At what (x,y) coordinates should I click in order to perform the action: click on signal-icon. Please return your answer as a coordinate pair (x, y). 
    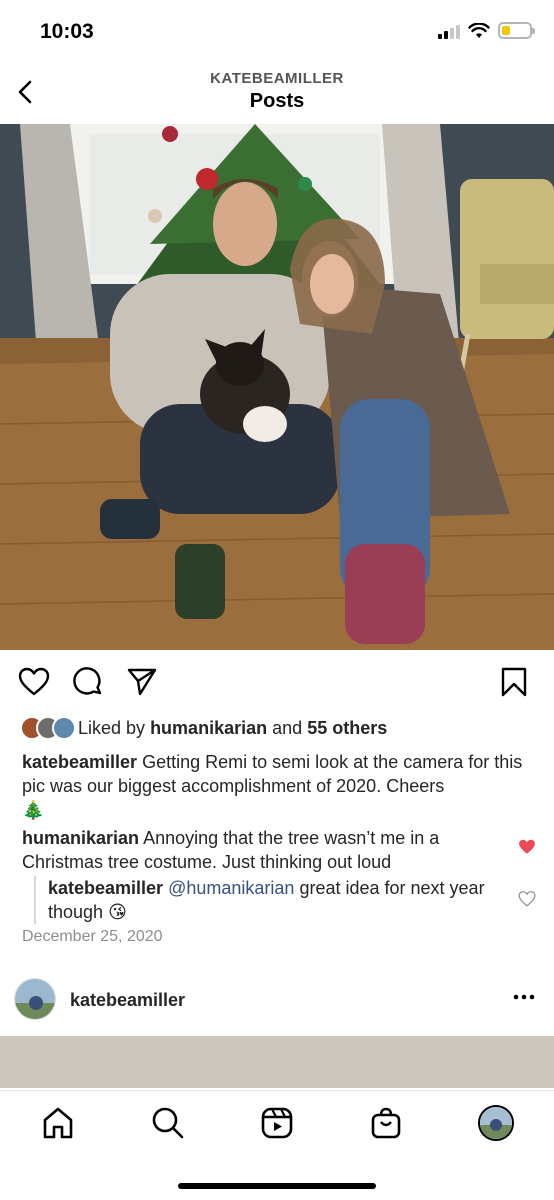
    Looking at the image, I should click on (449, 31).